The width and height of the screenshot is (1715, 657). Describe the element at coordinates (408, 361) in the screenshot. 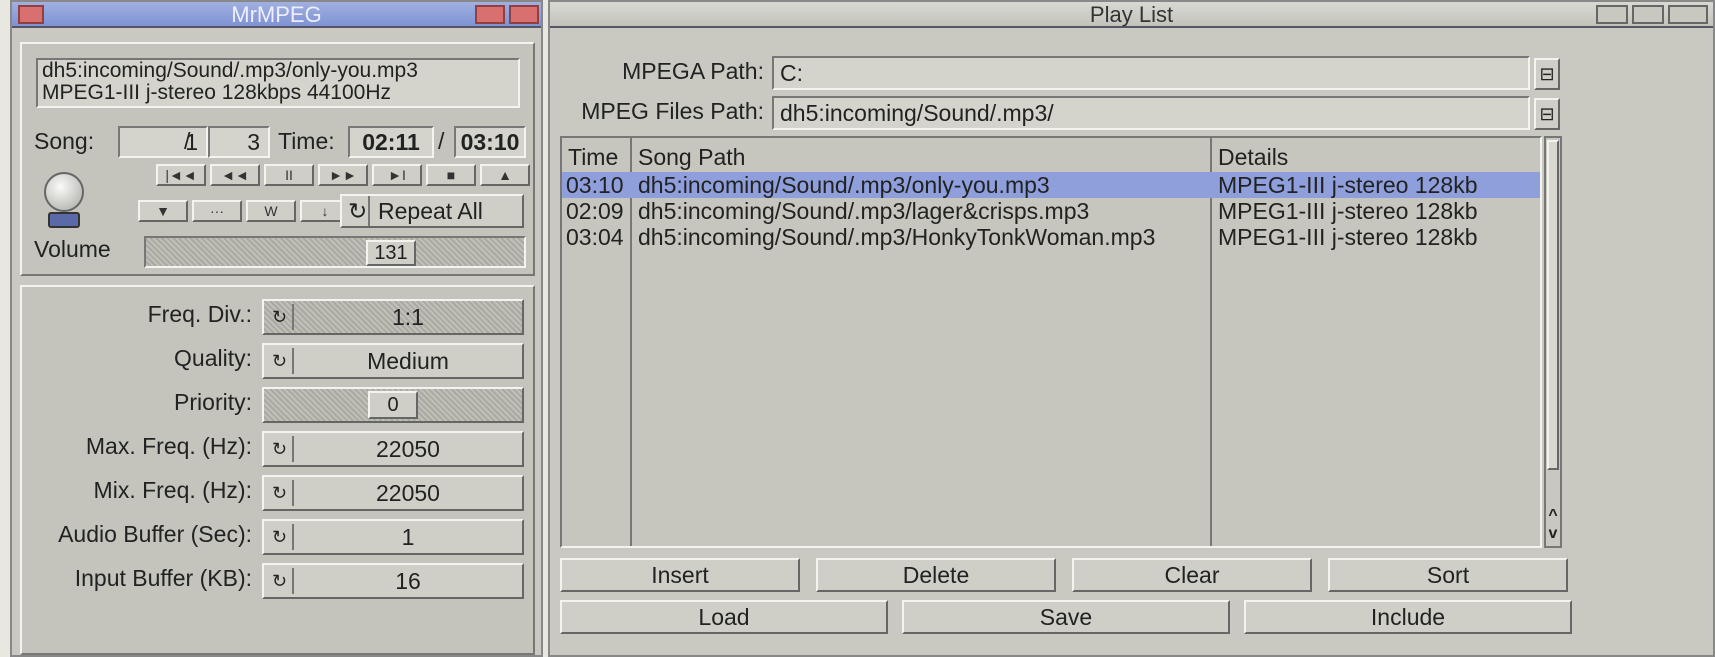

I see `setting-value: Medium` at that location.